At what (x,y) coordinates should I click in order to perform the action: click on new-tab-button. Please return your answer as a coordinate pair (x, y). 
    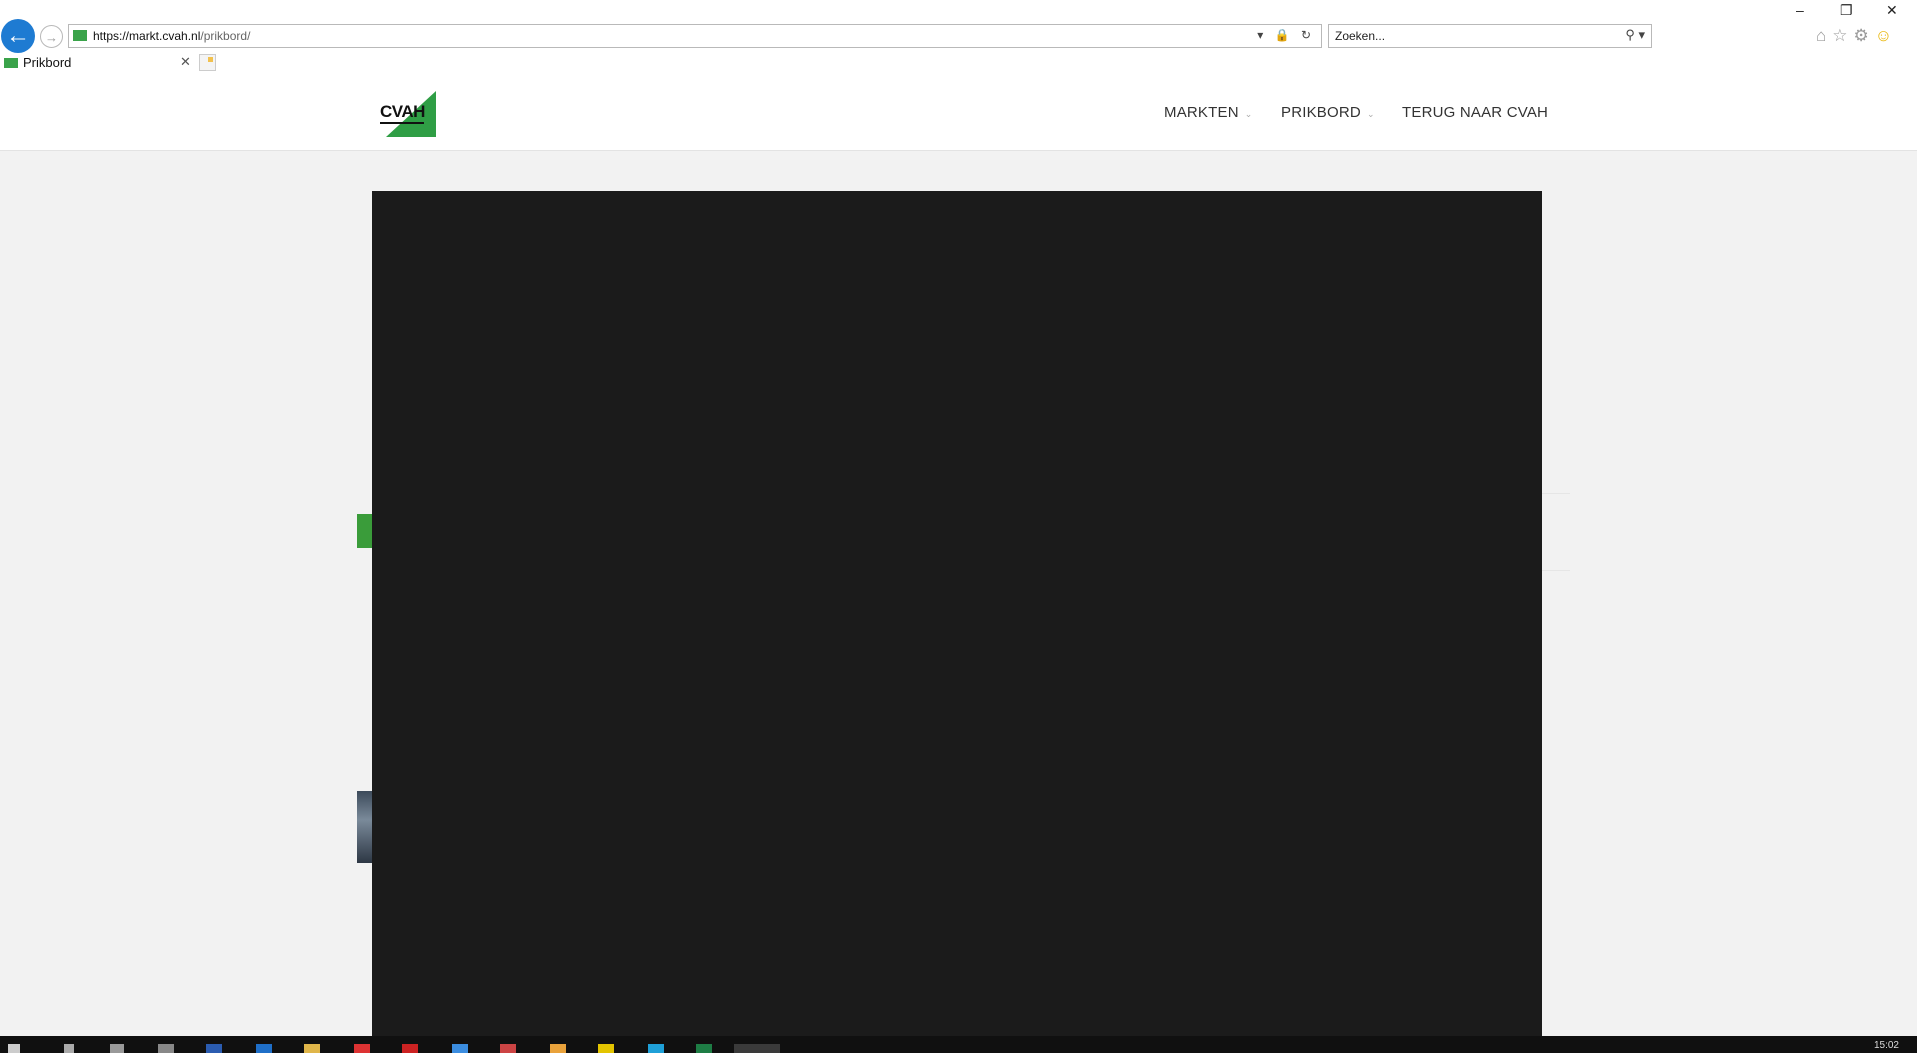
    Looking at the image, I should click on (207, 62).